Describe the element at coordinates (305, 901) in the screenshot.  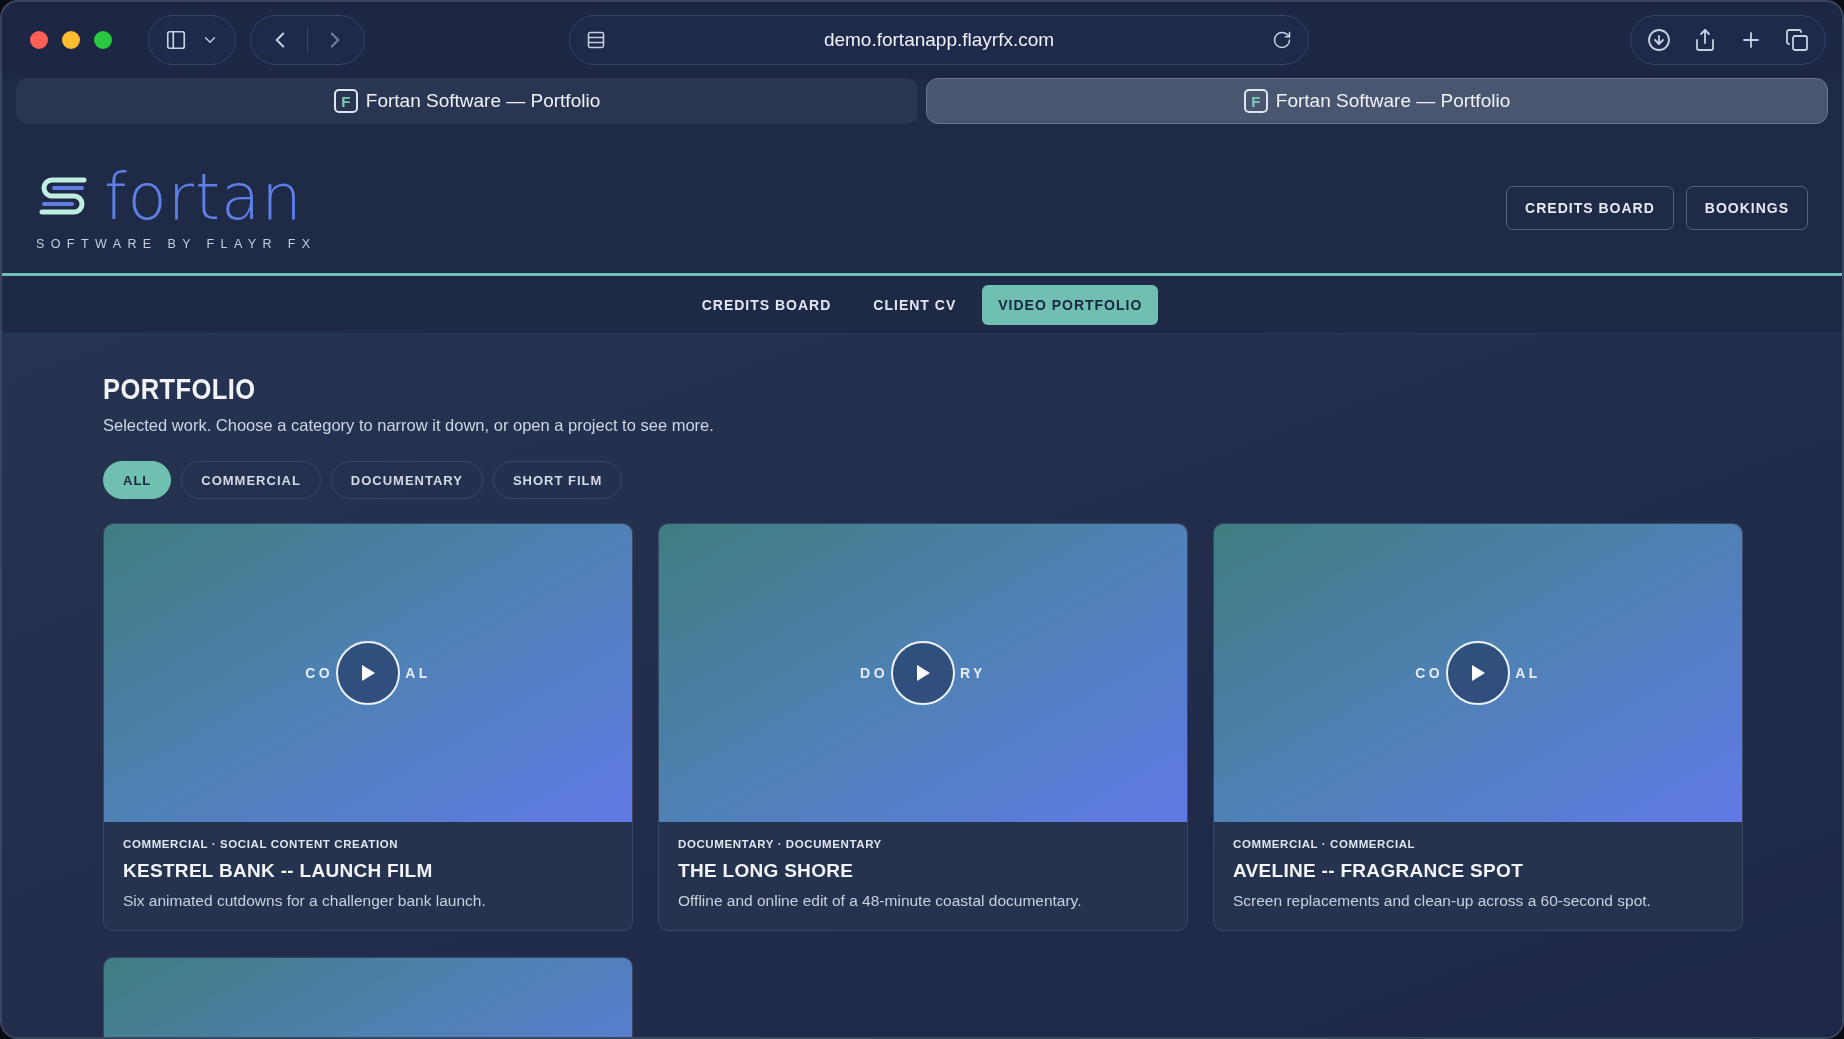
I see `card-description: Six animated cutdowns for a challenger bank launch.` at that location.